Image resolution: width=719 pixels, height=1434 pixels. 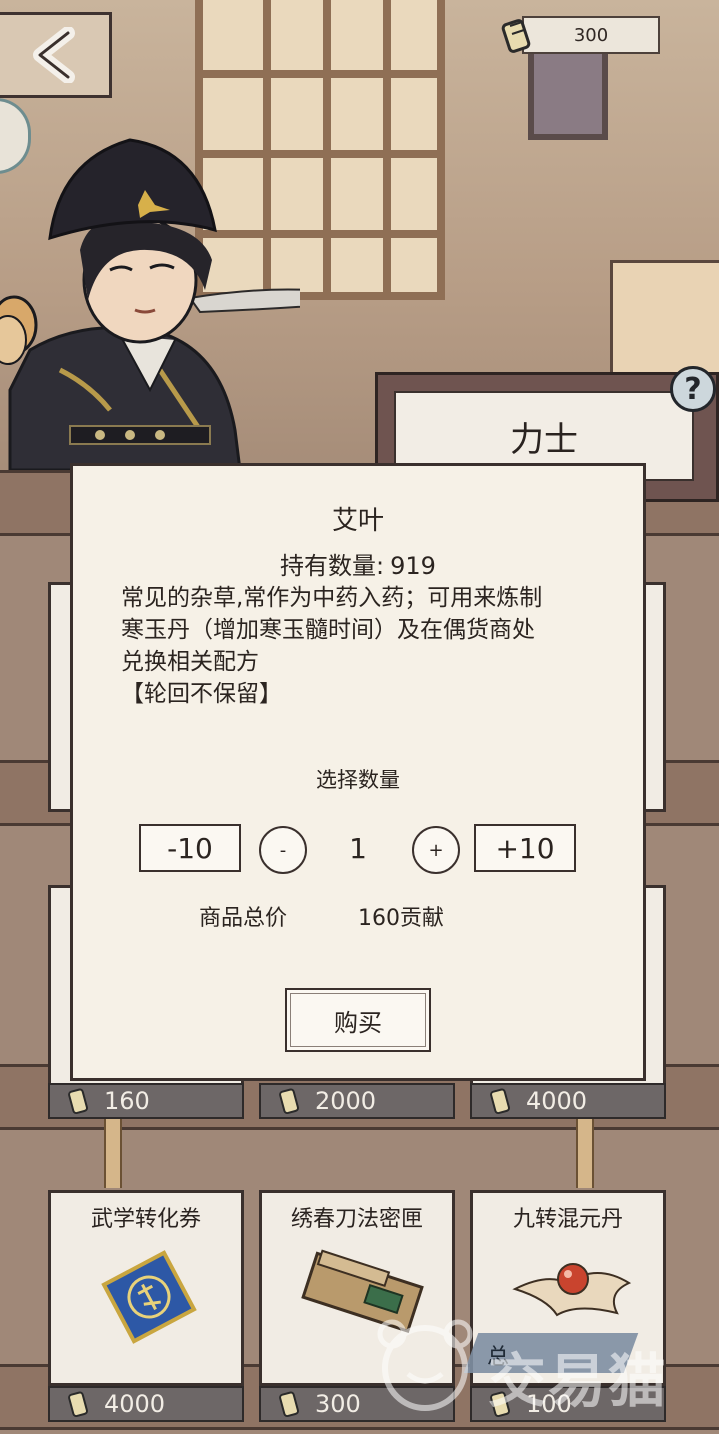 I want to click on total-price-label: 商品总价, so click(x=243, y=918).